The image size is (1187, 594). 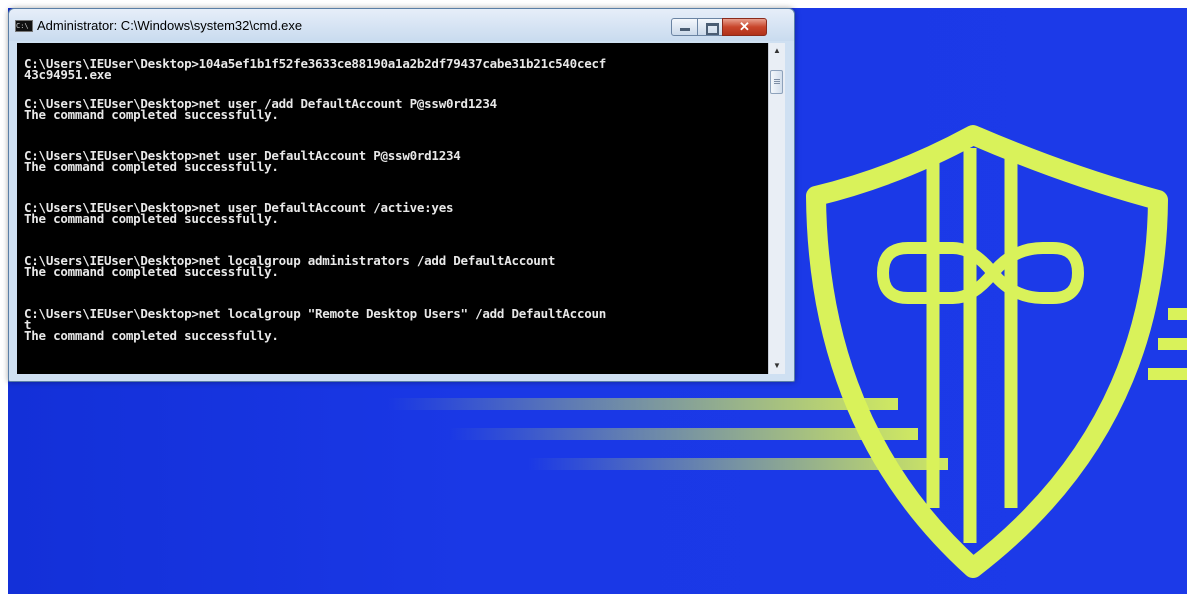 I want to click on scroll-down-icon: ▼, so click(x=777, y=365).